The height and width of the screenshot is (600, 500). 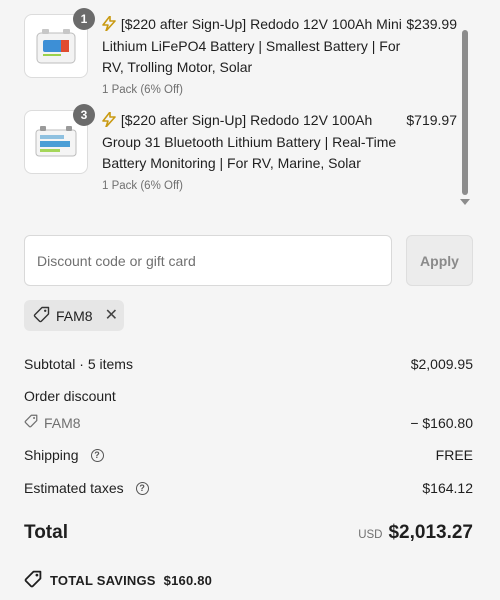 What do you see at coordinates (431, 24) in the screenshot?
I see `product-price: $239.99` at bounding box center [431, 24].